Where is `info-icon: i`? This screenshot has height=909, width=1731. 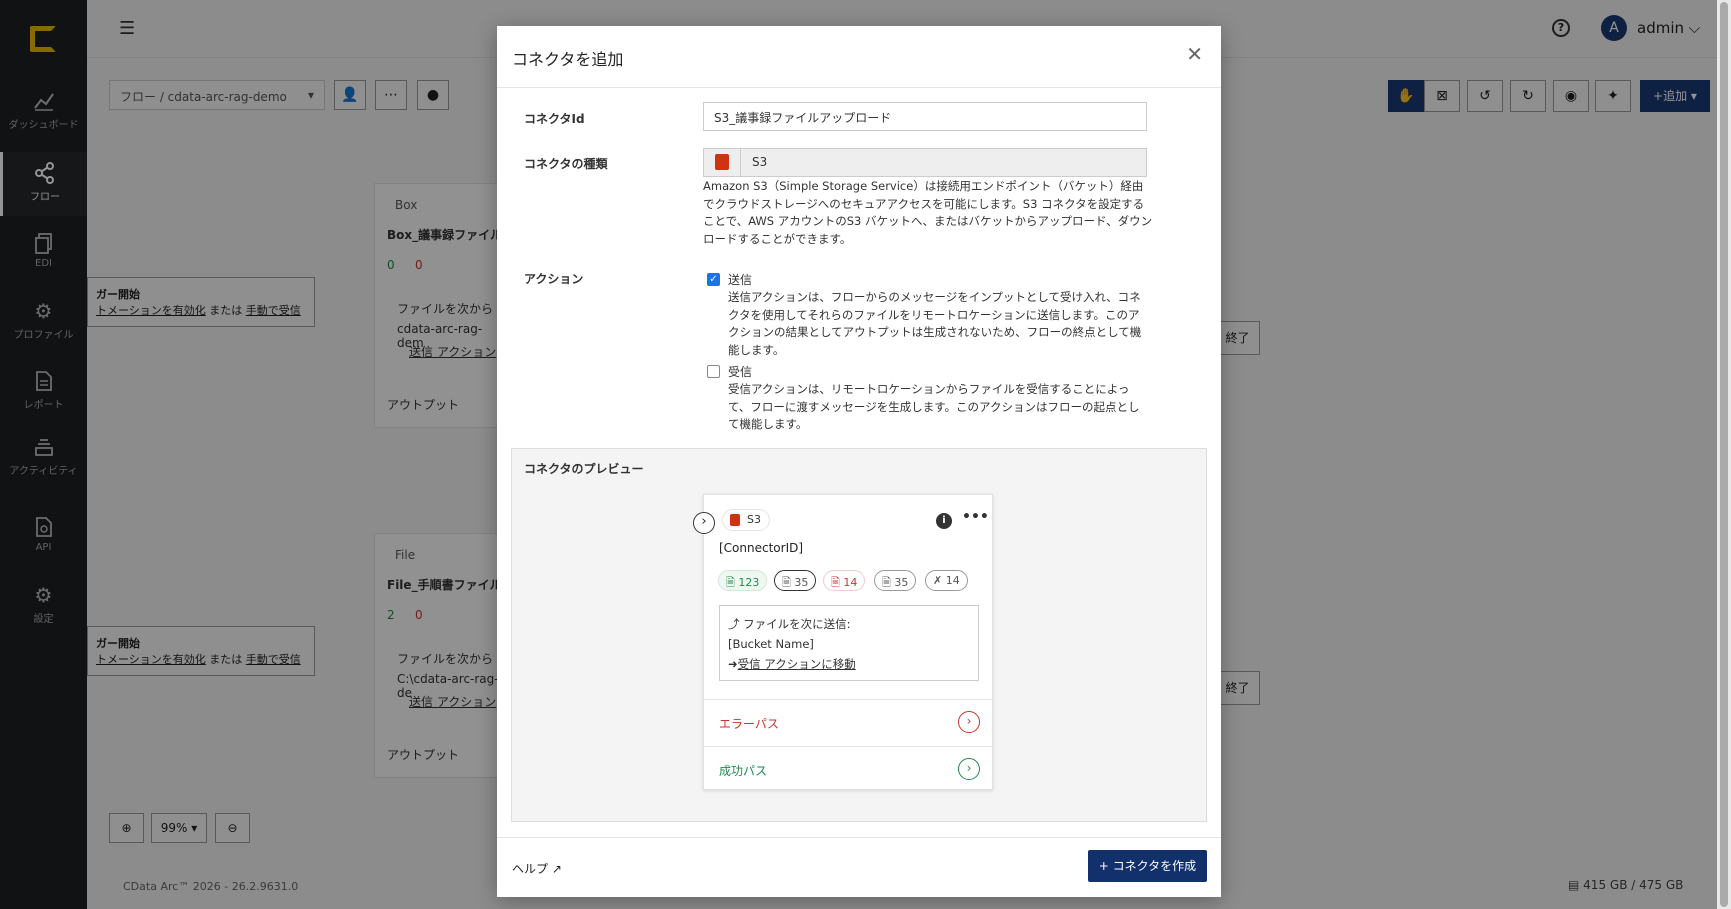 info-icon: i is located at coordinates (944, 521).